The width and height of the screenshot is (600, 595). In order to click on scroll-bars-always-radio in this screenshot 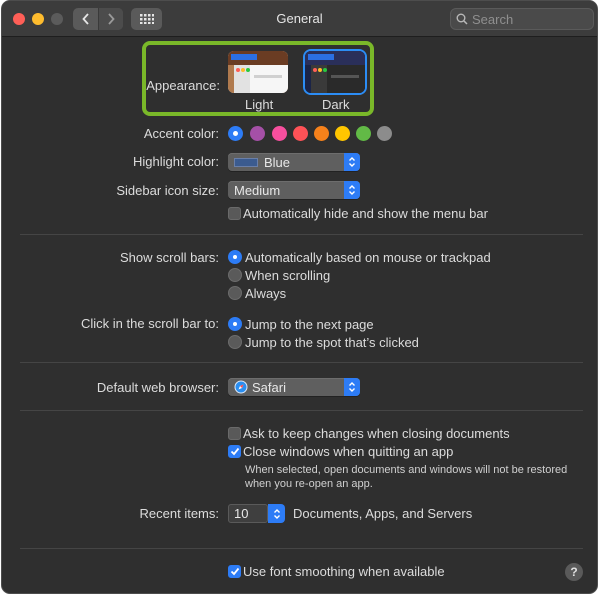, I will do `click(235, 293)`.